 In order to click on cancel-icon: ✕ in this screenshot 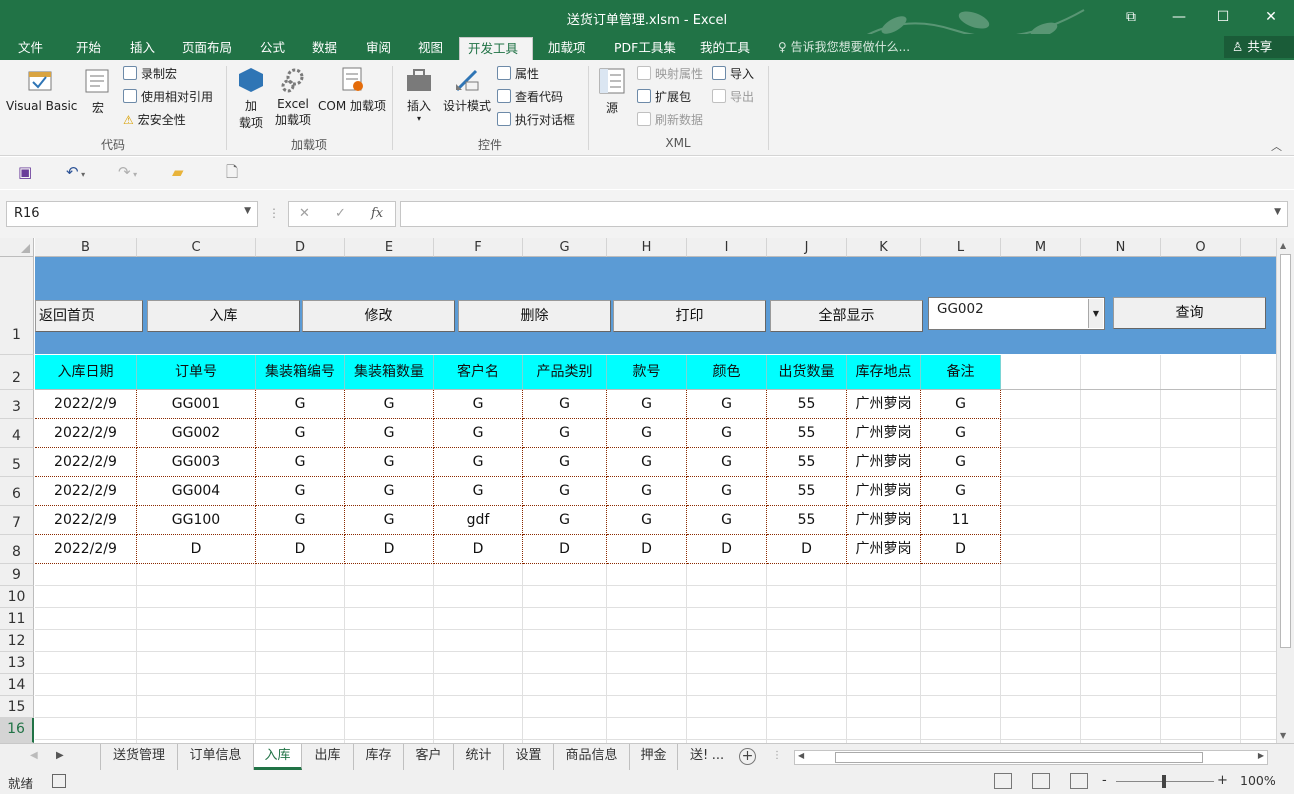, I will do `click(304, 213)`.